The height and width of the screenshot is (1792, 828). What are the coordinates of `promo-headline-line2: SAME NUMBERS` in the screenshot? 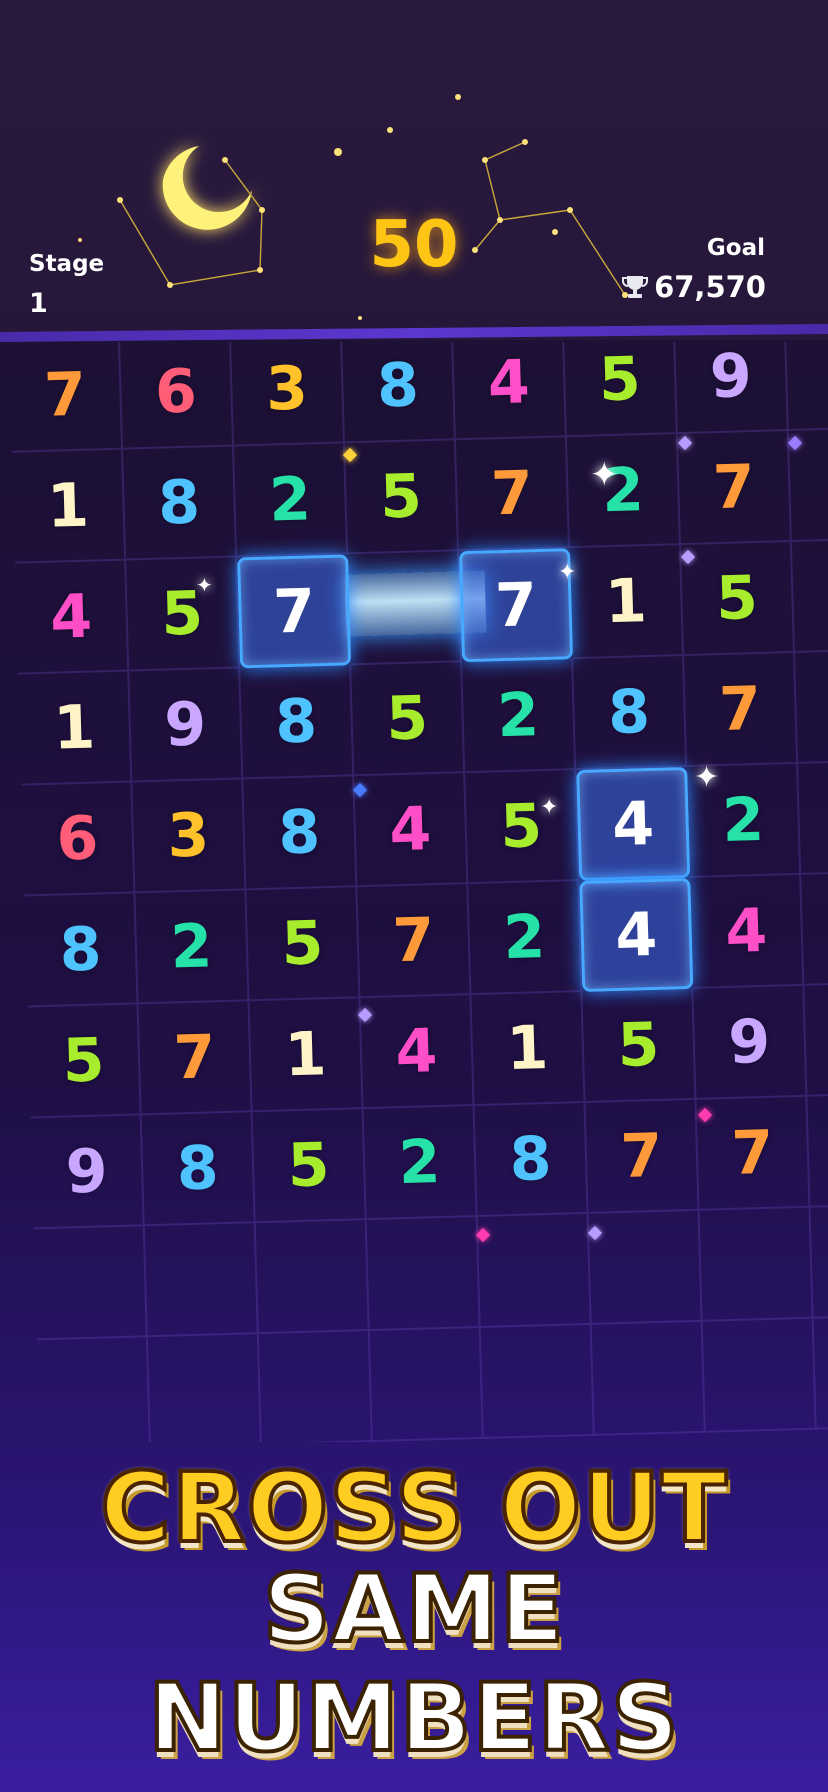 It's located at (413, 1664).